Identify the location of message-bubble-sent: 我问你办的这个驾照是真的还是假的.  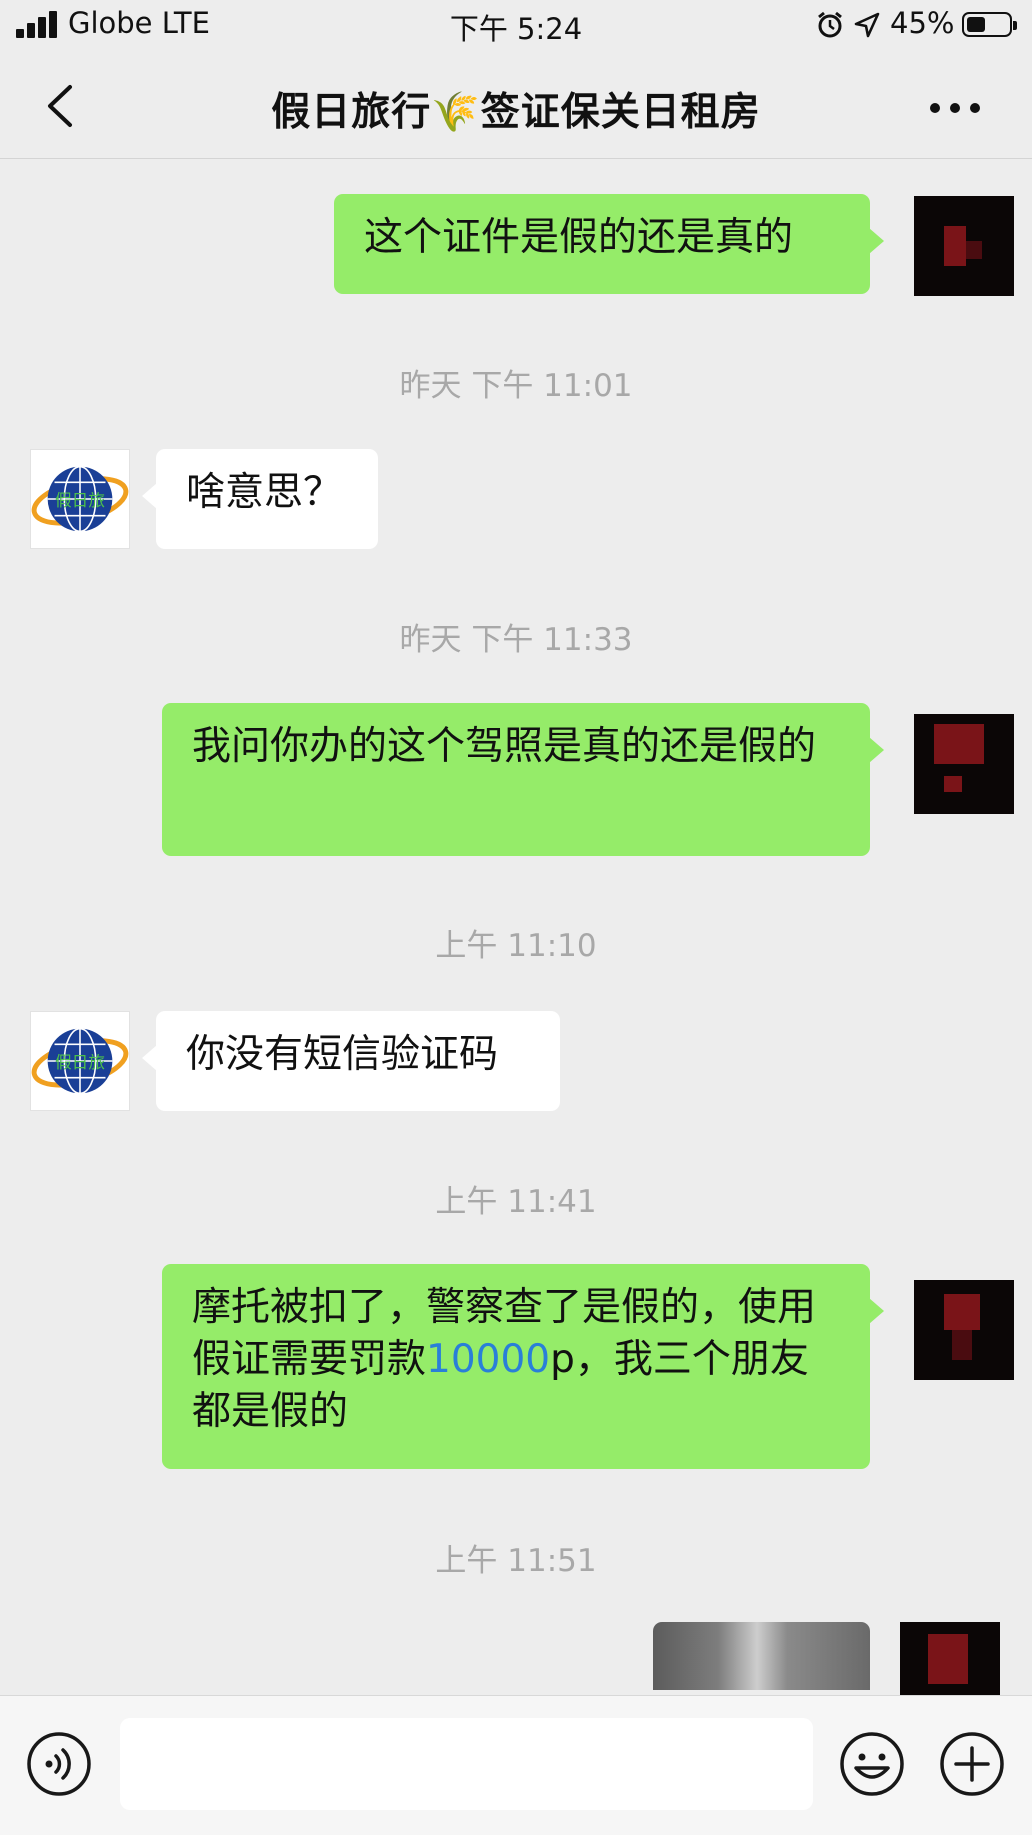
(523, 779).